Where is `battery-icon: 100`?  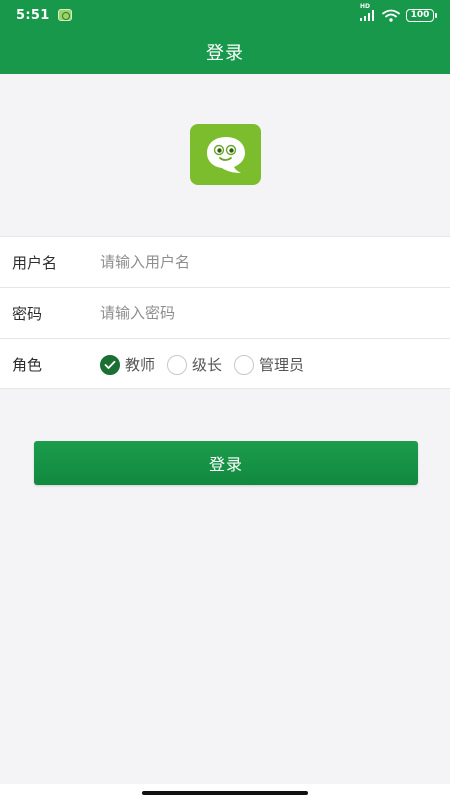 battery-icon: 100 is located at coordinates (421, 15).